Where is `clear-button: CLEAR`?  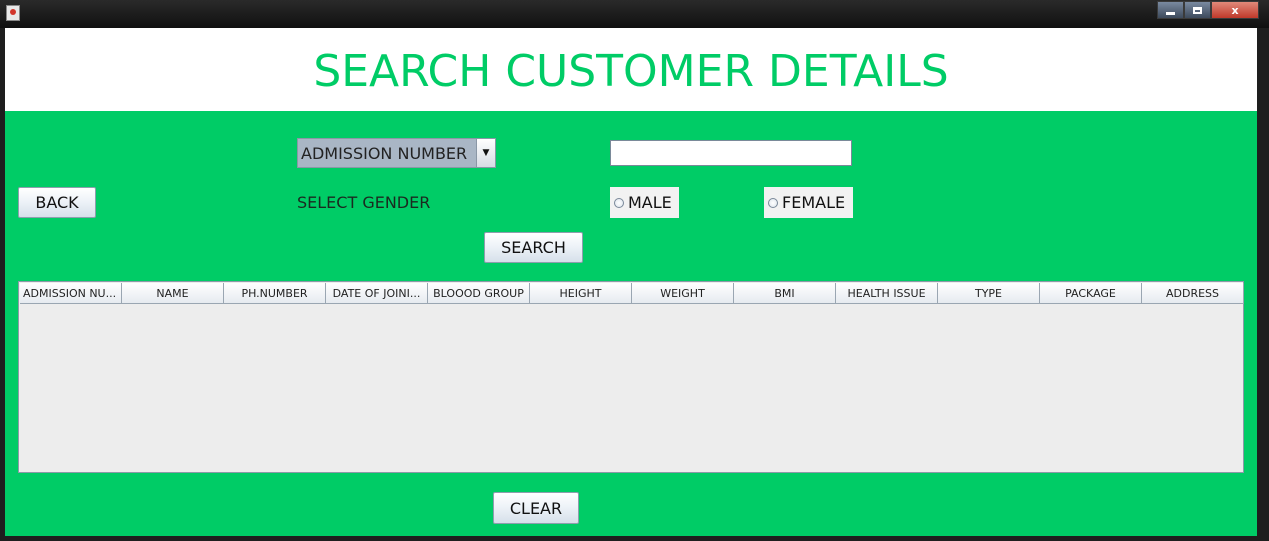 clear-button: CLEAR is located at coordinates (536, 508).